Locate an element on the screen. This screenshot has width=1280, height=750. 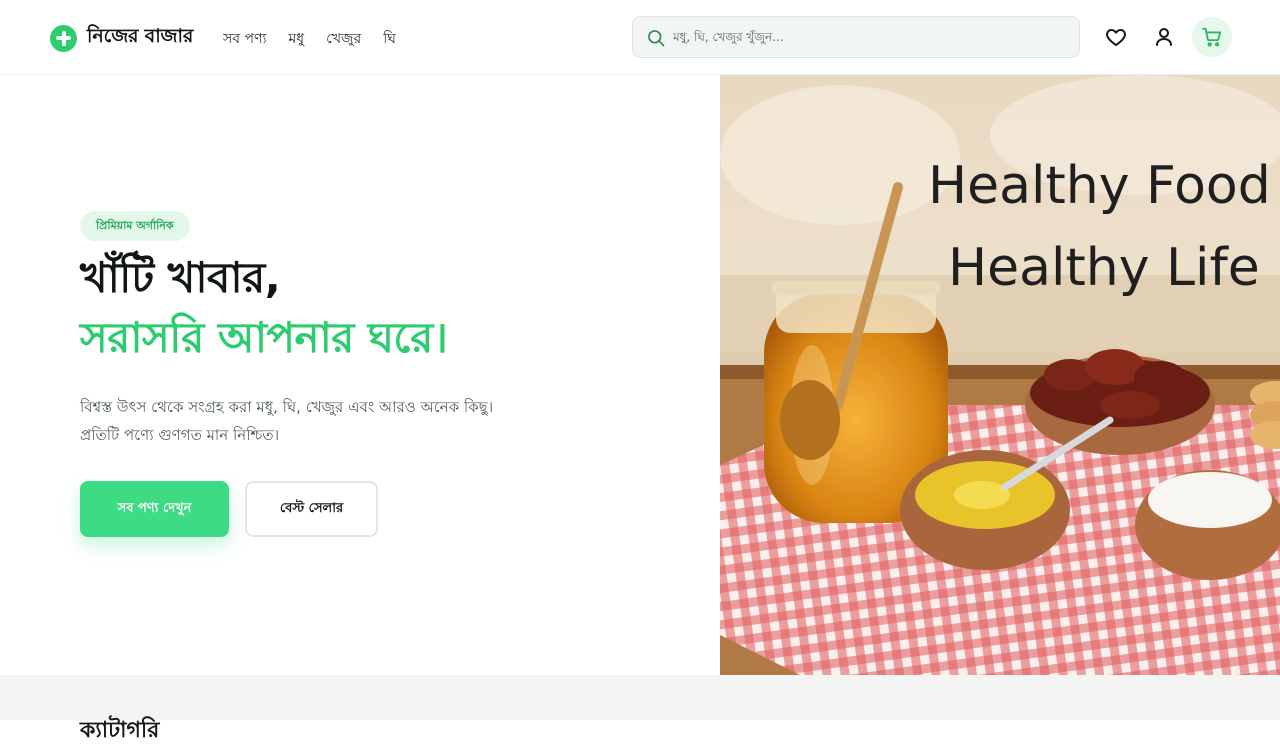
search-bar is located at coordinates (856, 37).